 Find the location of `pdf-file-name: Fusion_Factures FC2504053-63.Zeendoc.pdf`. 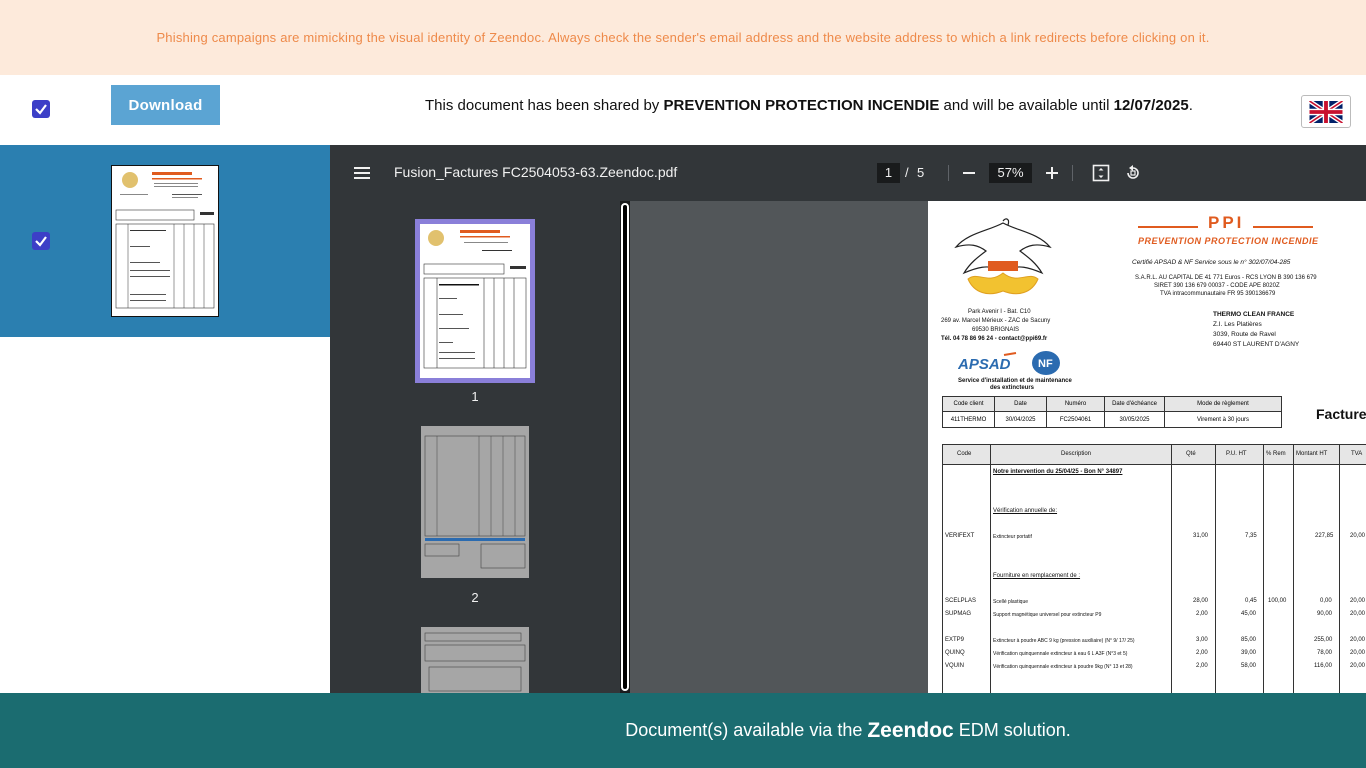

pdf-file-name: Fusion_Factures FC2504053-63.Zeendoc.pdf is located at coordinates (536, 172).